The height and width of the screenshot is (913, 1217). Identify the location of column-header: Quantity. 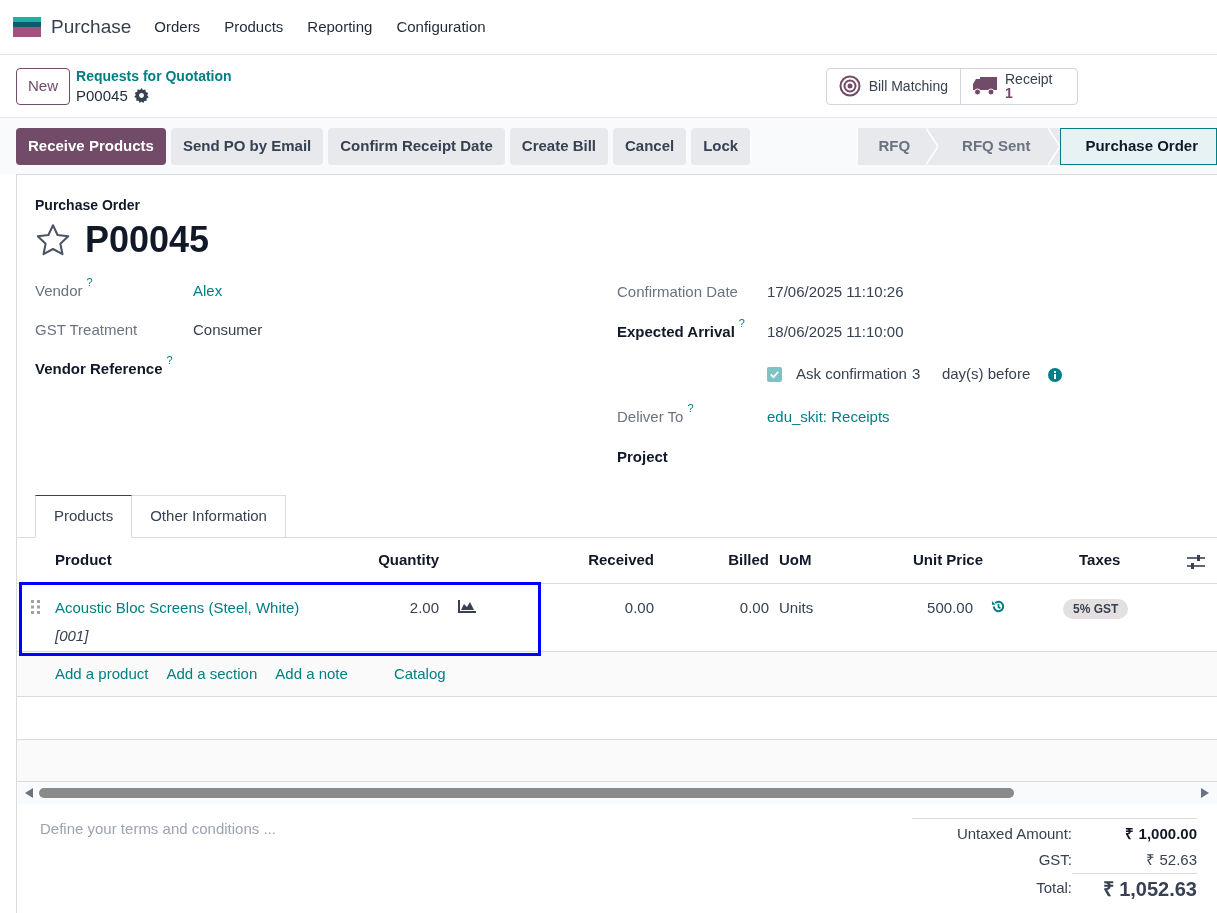
(333, 560).